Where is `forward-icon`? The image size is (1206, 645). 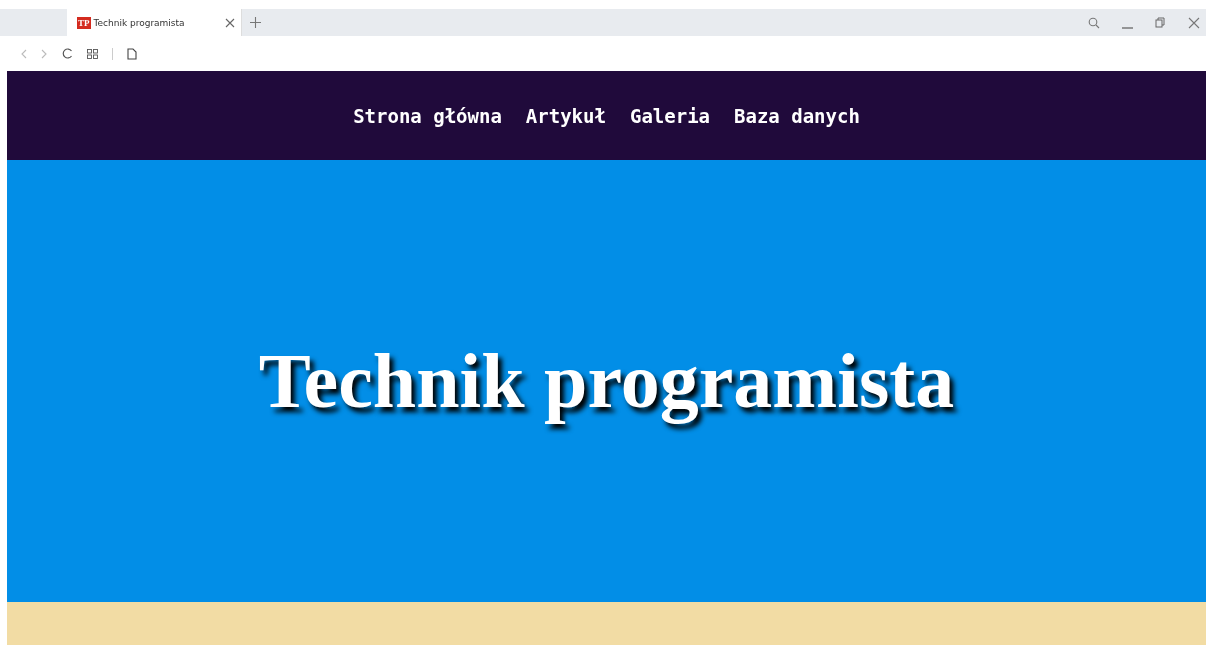
forward-icon is located at coordinates (44, 53).